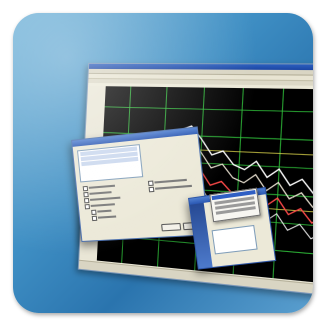 This screenshot has height=327, width=327. Describe the element at coordinates (110, 163) in the screenshot. I see `event-list` at that location.